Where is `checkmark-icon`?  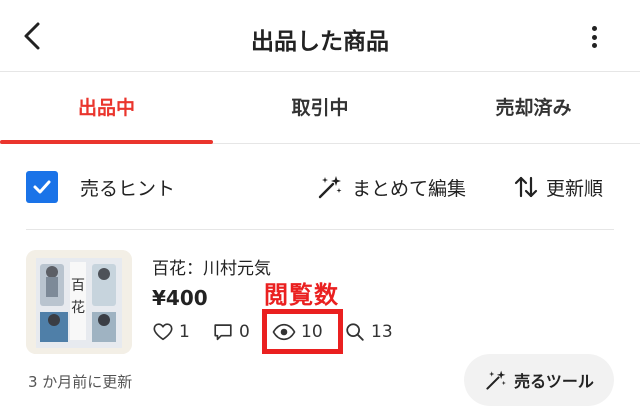
checkmark-icon is located at coordinates (42, 187).